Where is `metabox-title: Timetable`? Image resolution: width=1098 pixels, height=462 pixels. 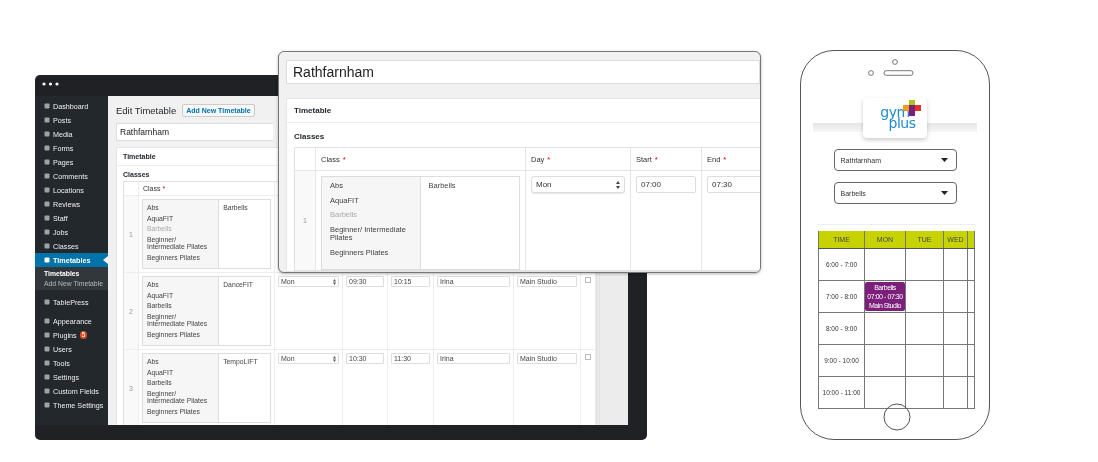 metabox-title: Timetable is located at coordinates (523, 111).